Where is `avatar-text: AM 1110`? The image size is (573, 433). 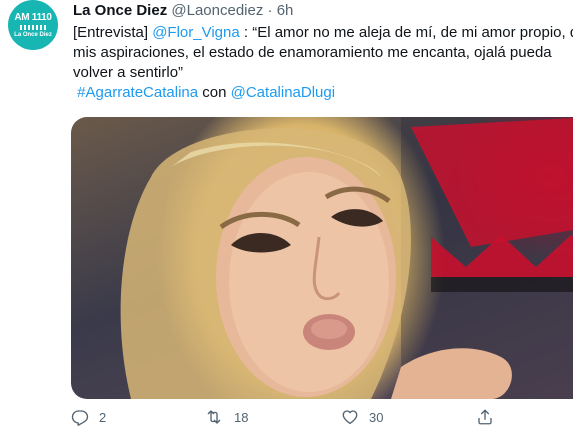 avatar-text: AM 1110 is located at coordinates (33, 17).